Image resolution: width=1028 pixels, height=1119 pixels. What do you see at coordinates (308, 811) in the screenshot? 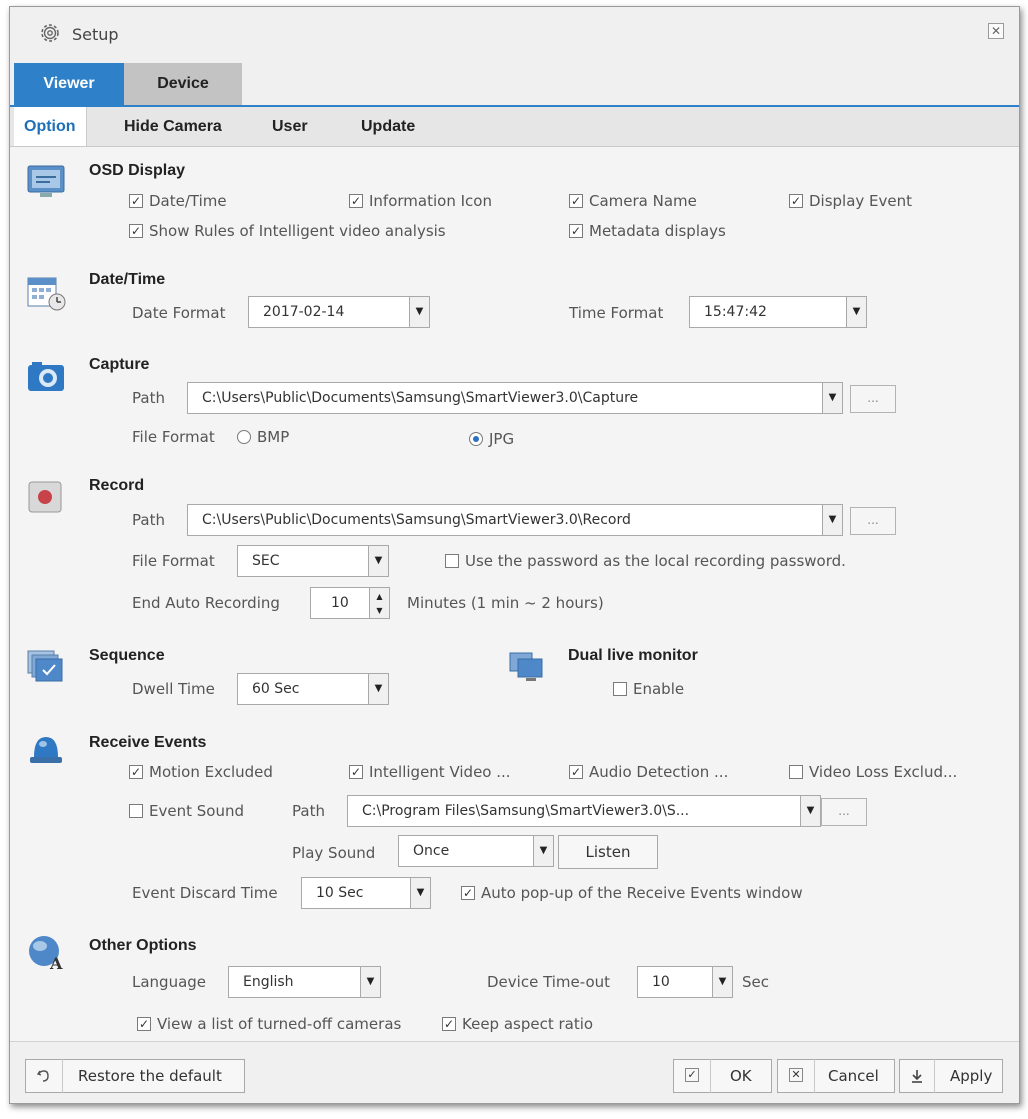
I see `event-sound-path-label: Path` at bounding box center [308, 811].